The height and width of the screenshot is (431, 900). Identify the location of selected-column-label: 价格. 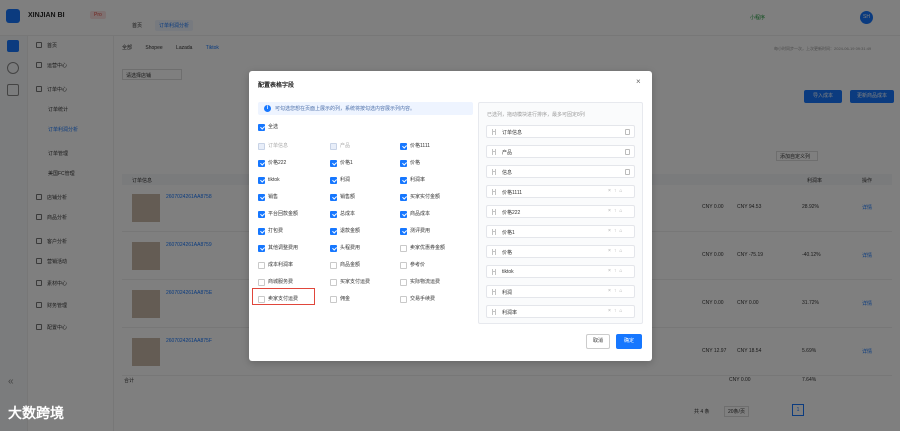
(507, 253).